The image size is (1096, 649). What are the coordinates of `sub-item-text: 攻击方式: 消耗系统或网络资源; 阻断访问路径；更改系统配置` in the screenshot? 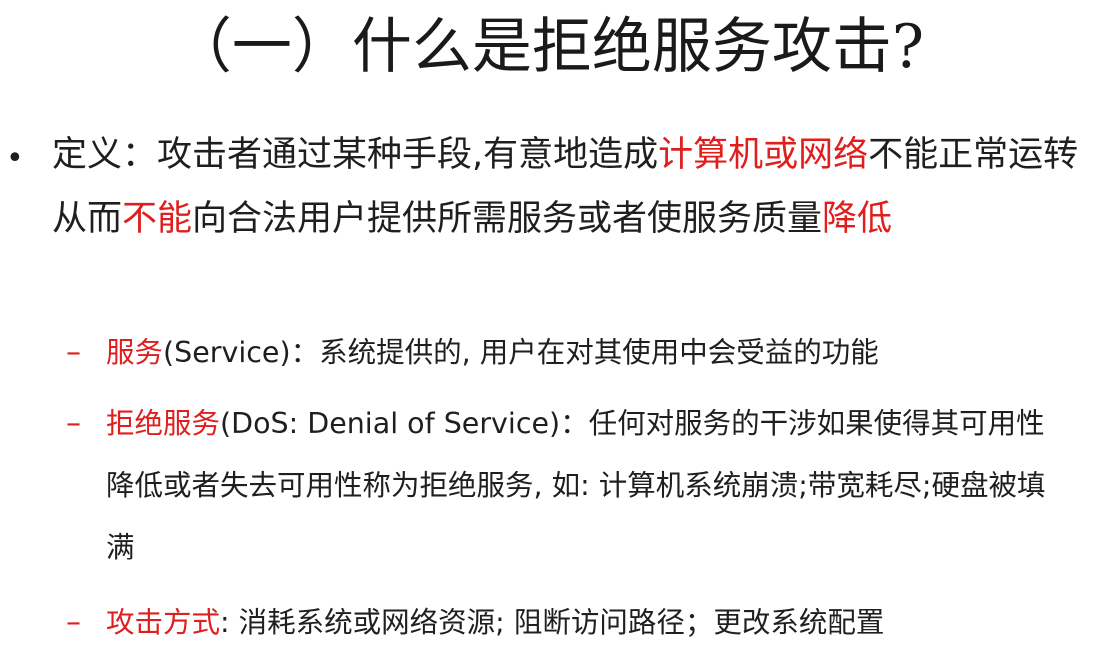 It's located at (586, 620).